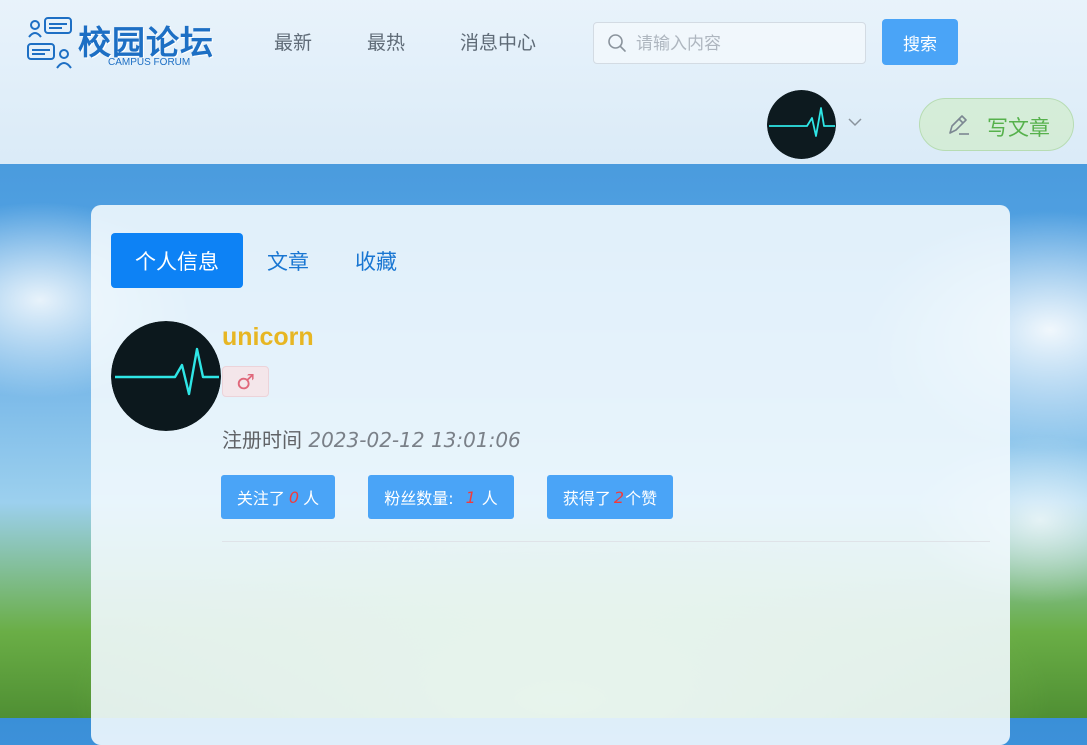 The height and width of the screenshot is (745, 1087). I want to click on search-input, so click(746, 44).